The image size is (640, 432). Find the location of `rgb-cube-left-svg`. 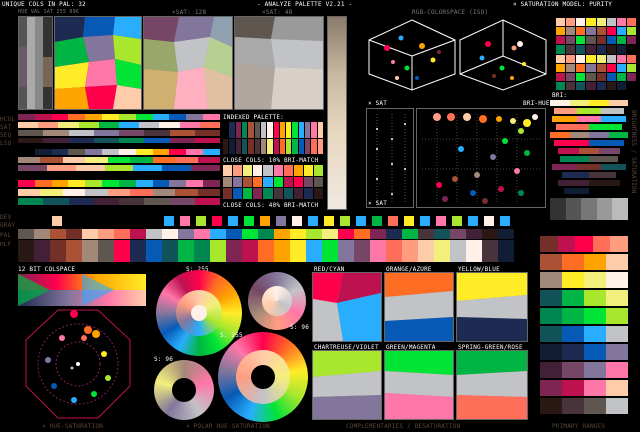

rgb-cube-left-svg is located at coordinates (412, 55).